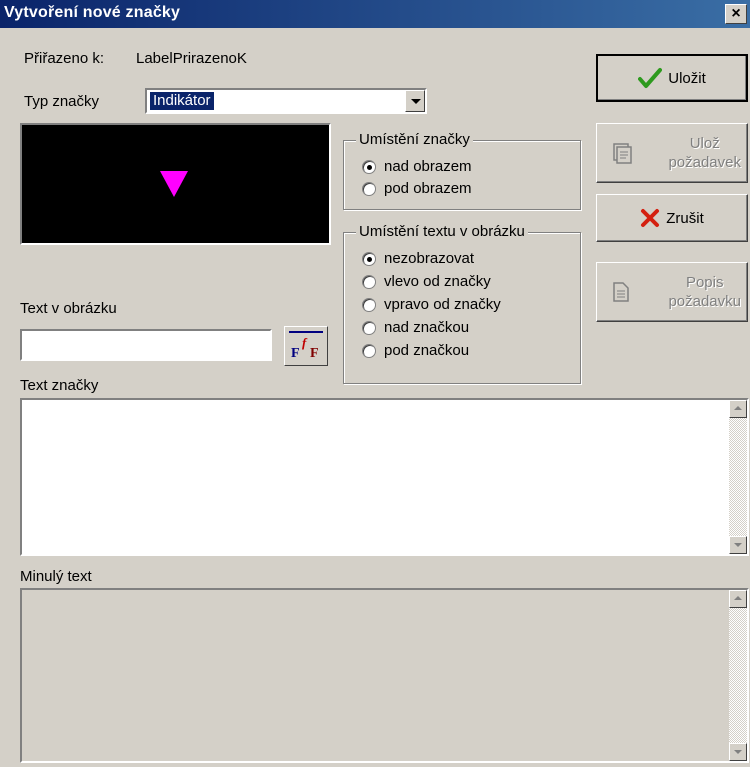 This screenshot has width=750, height=767. What do you see at coordinates (428, 166) in the screenshot?
I see `radio-label: nad obrazem` at bounding box center [428, 166].